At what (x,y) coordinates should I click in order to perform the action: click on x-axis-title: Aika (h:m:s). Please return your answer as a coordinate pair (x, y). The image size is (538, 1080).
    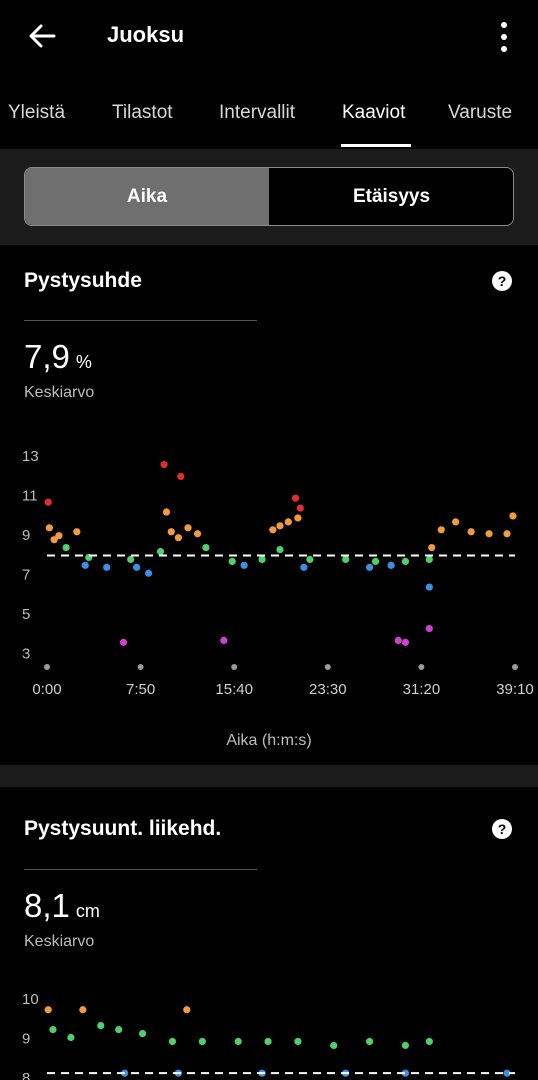
    Looking at the image, I should click on (269, 740).